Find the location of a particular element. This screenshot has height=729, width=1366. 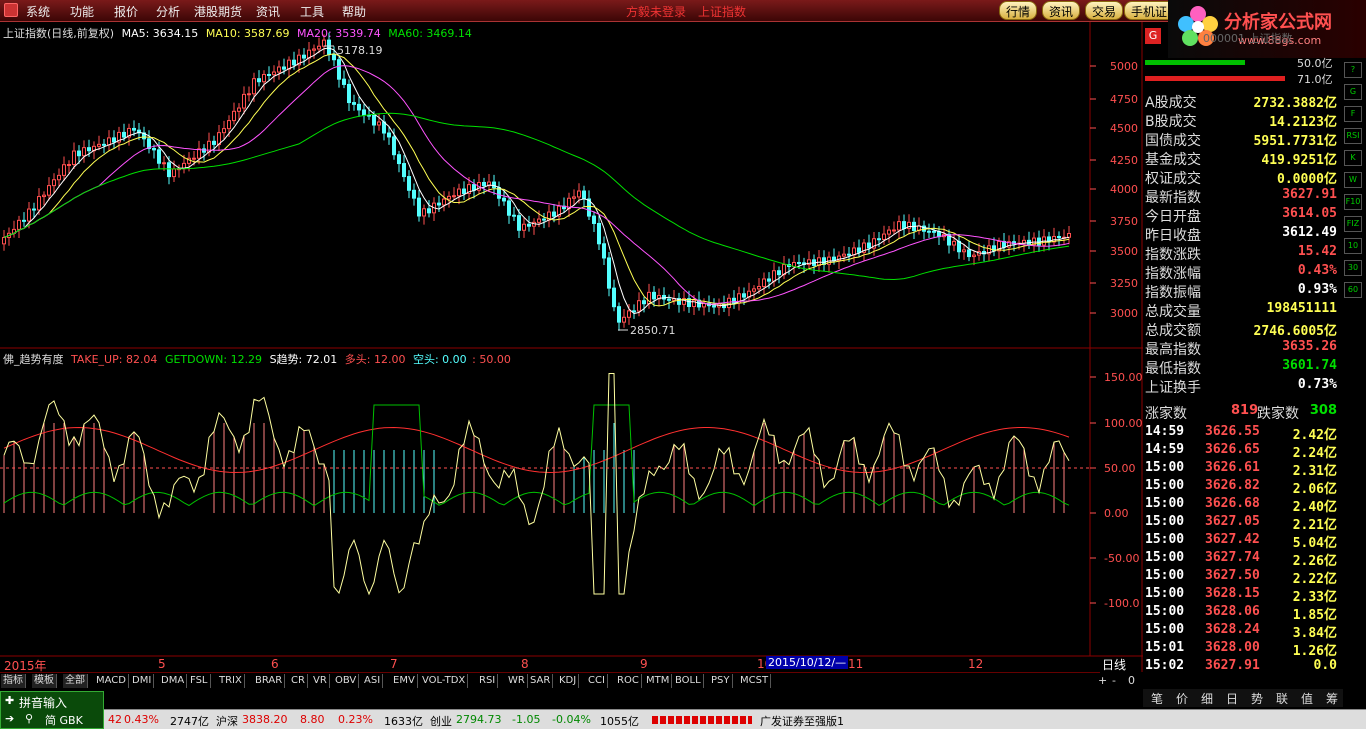

detail-tab-4: 势 is located at coordinates (1257, 698).